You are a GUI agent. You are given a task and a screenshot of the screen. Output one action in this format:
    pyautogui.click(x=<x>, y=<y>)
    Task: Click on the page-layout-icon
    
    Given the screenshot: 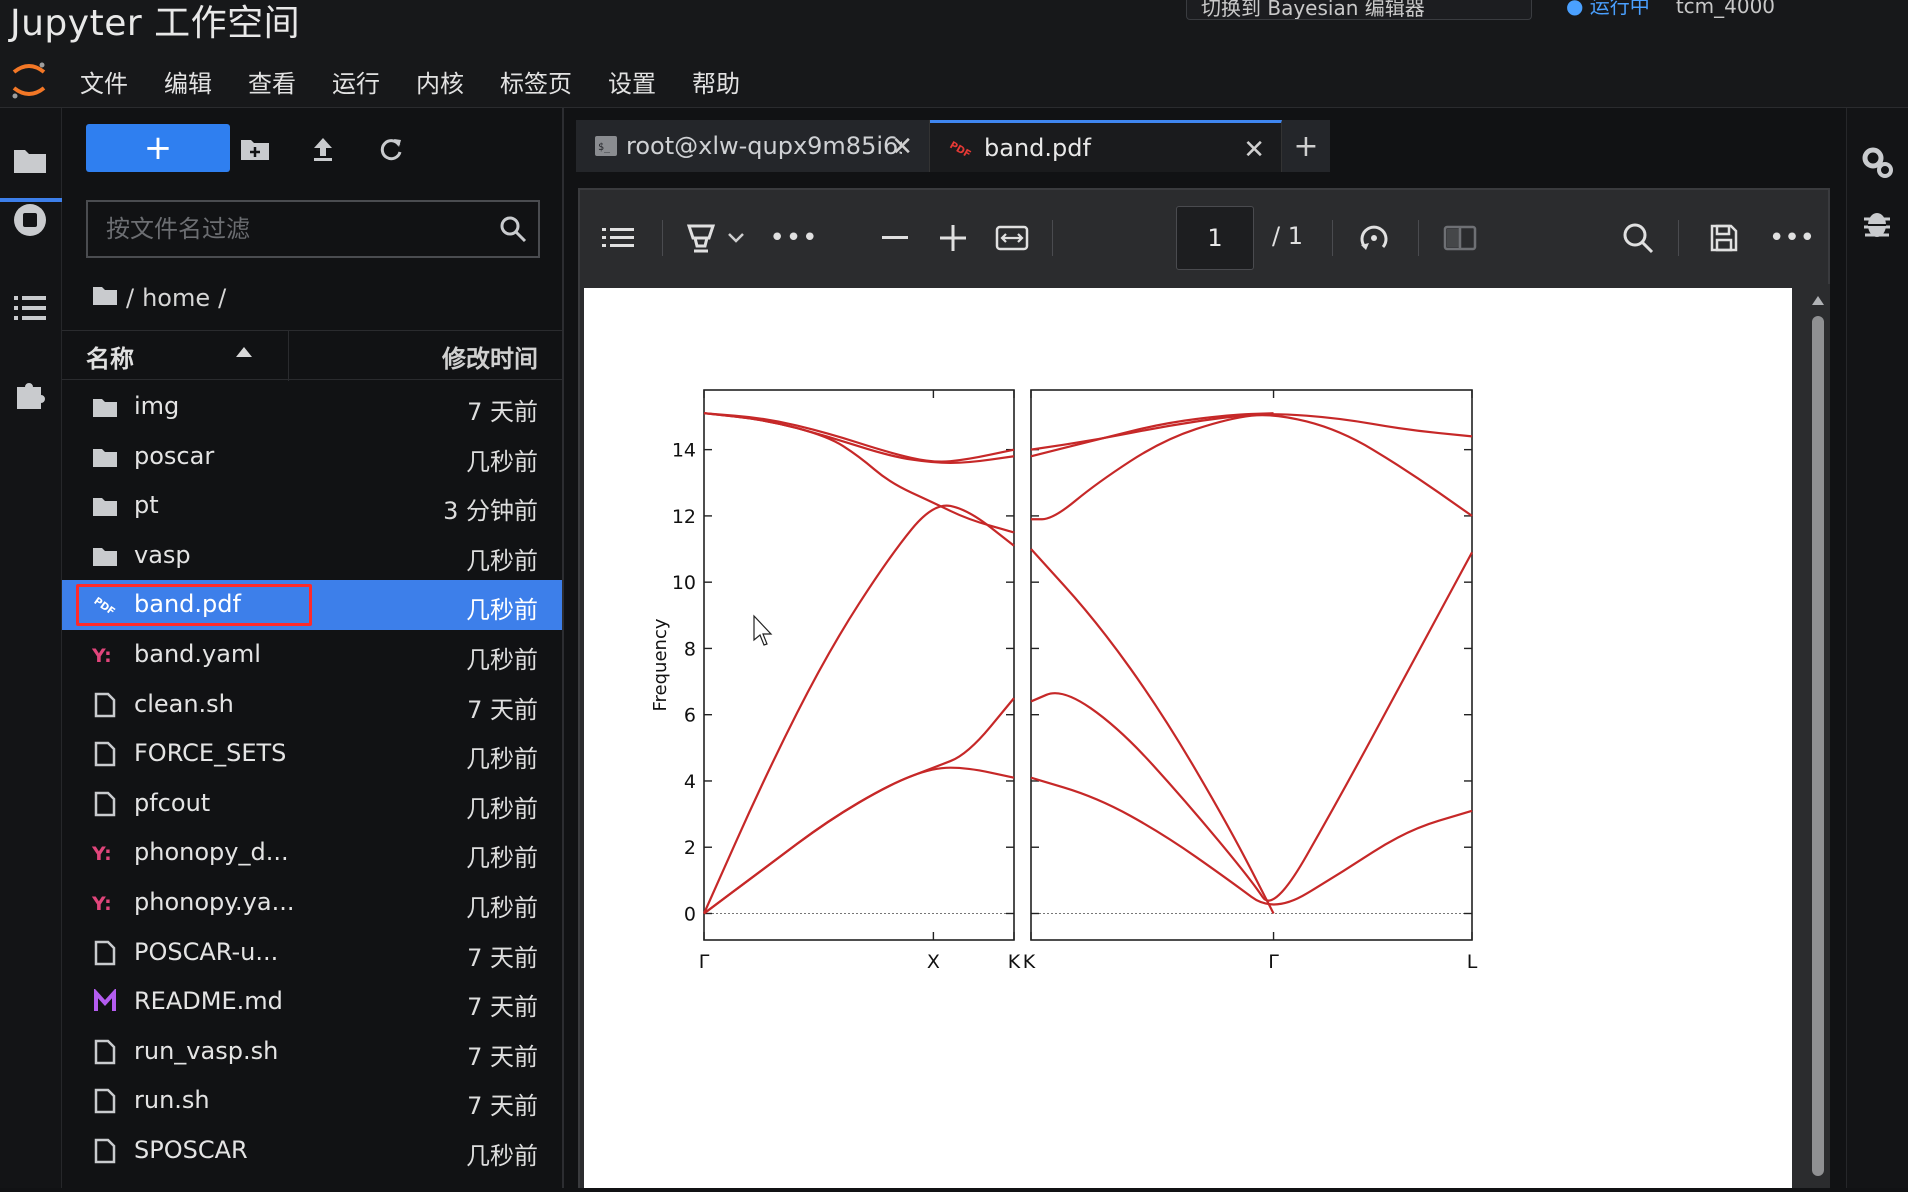 What is the action you would take?
    pyautogui.click(x=1460, y=238)
    